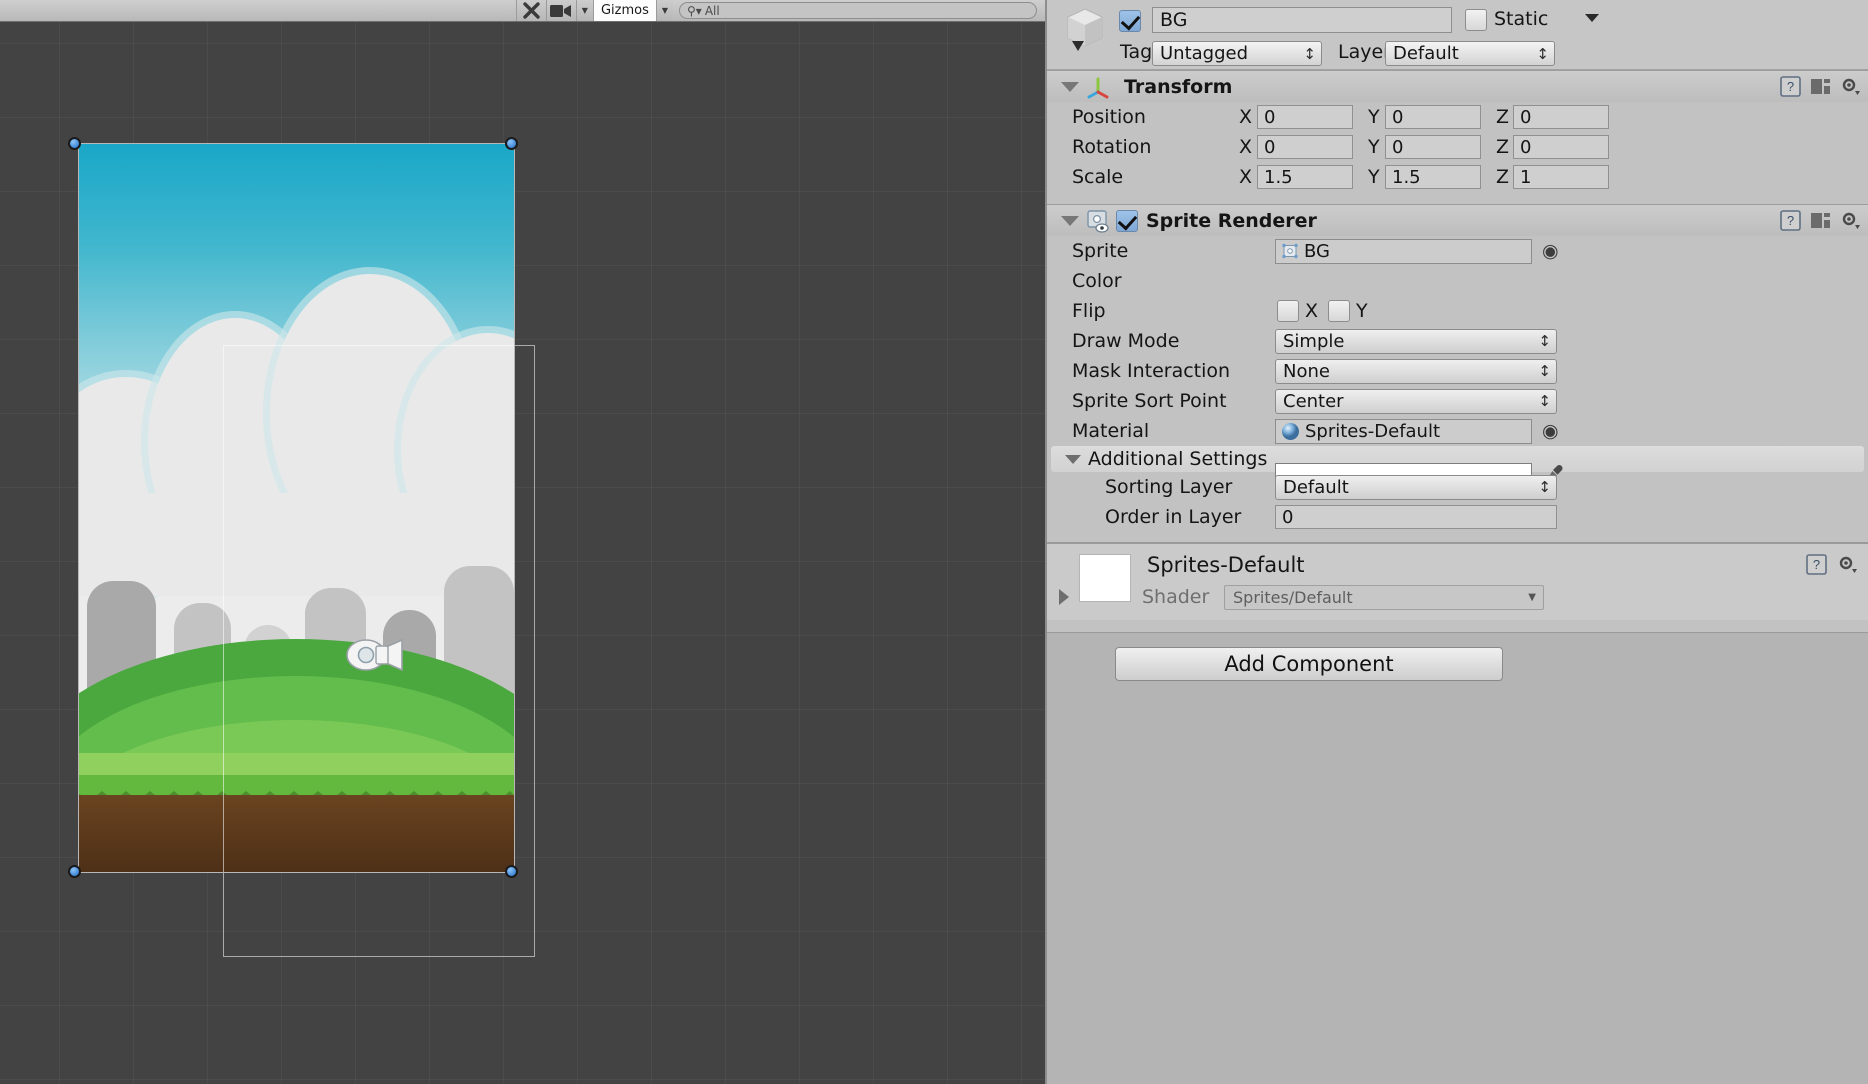 This screenshot has width=1868, height=1084. Describe the element at coordinates (1178, 459) in the screenshot. I see `additional-settings-label: Additional Settings` at that location.